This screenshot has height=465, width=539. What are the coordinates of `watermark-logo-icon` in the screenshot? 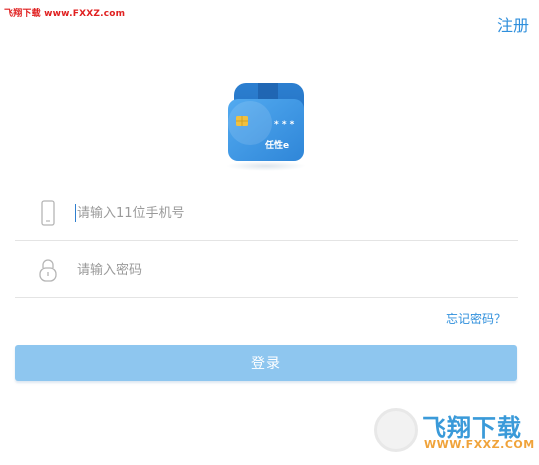 It's located at (396, 430).